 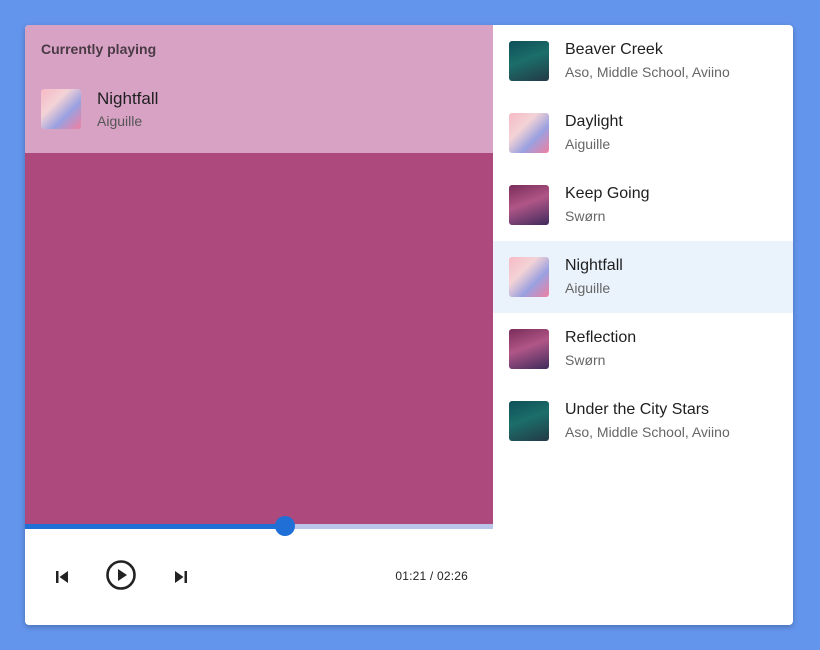 What do you see at coordinates (643, 277) in the screenshot?
I see `playlist-item-active: Nightfall Aiguille` at bounding box center [643, 277].